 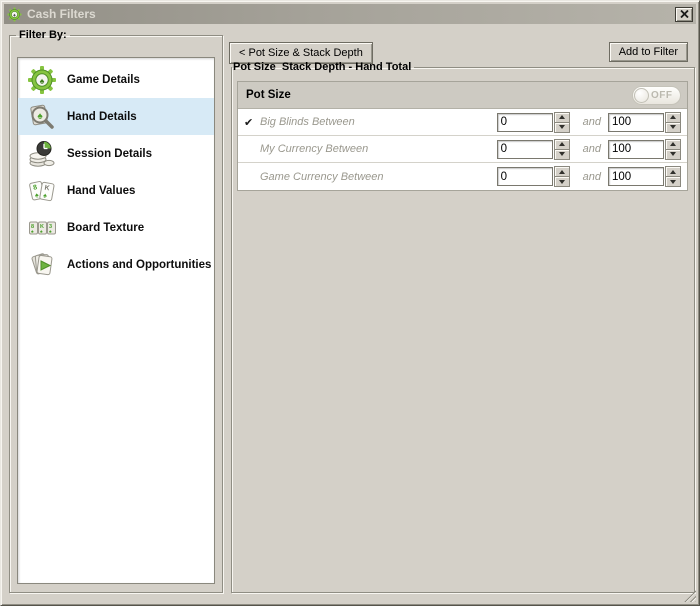 What do you see at coordinates (462, 176) in the screenshot?
I see `row-game-currency-between: Game Currency Between and` at bounding box center [462, 176].